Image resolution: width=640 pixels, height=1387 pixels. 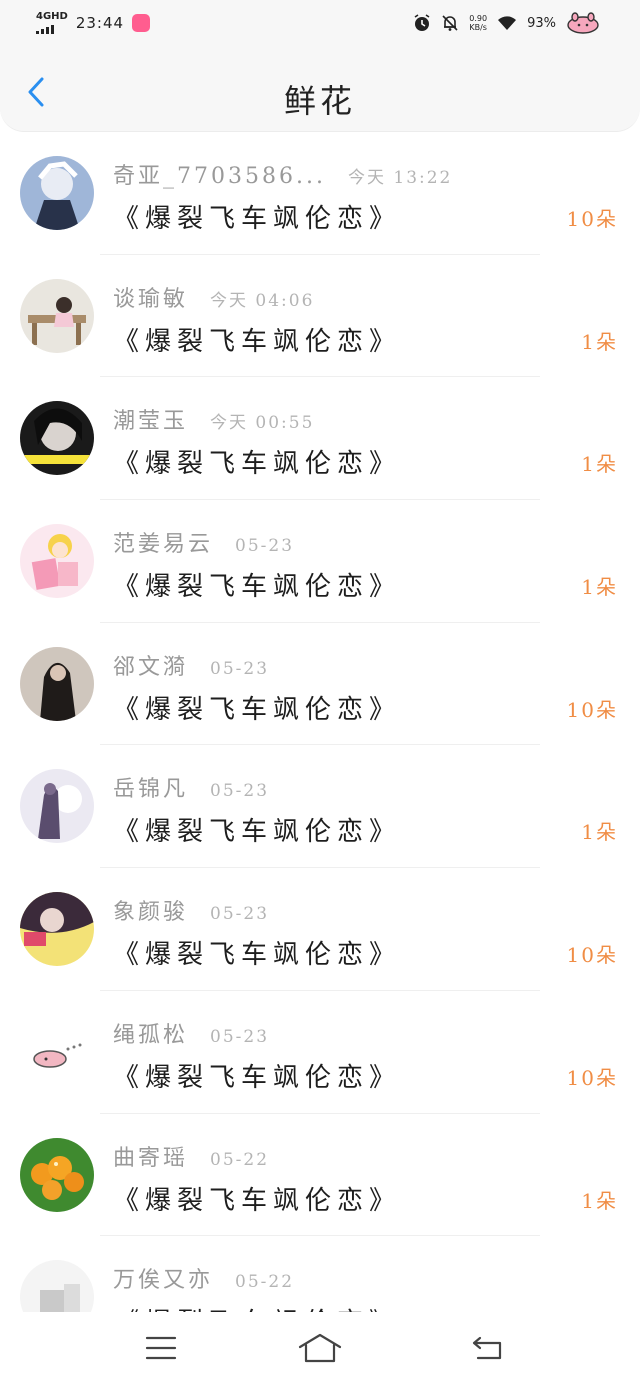 I want to click on list-item: 潮莹玉 今天 00:55 《爆裂飞车飒伦恋》 1朵, so click(x=320, y=439).